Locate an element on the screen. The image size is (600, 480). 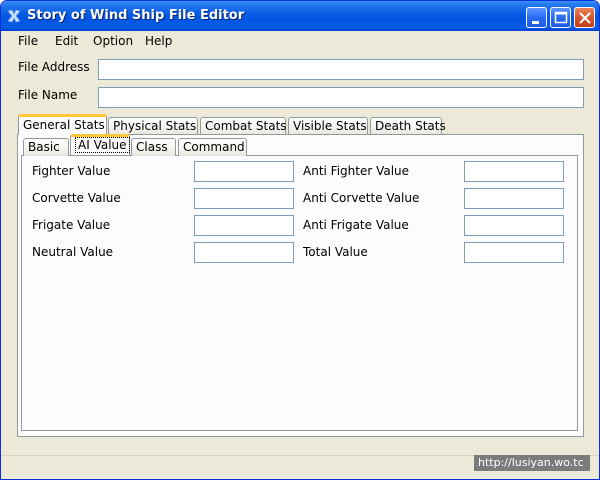
anti-corvette-value-input is located at coordinates (514, 198).